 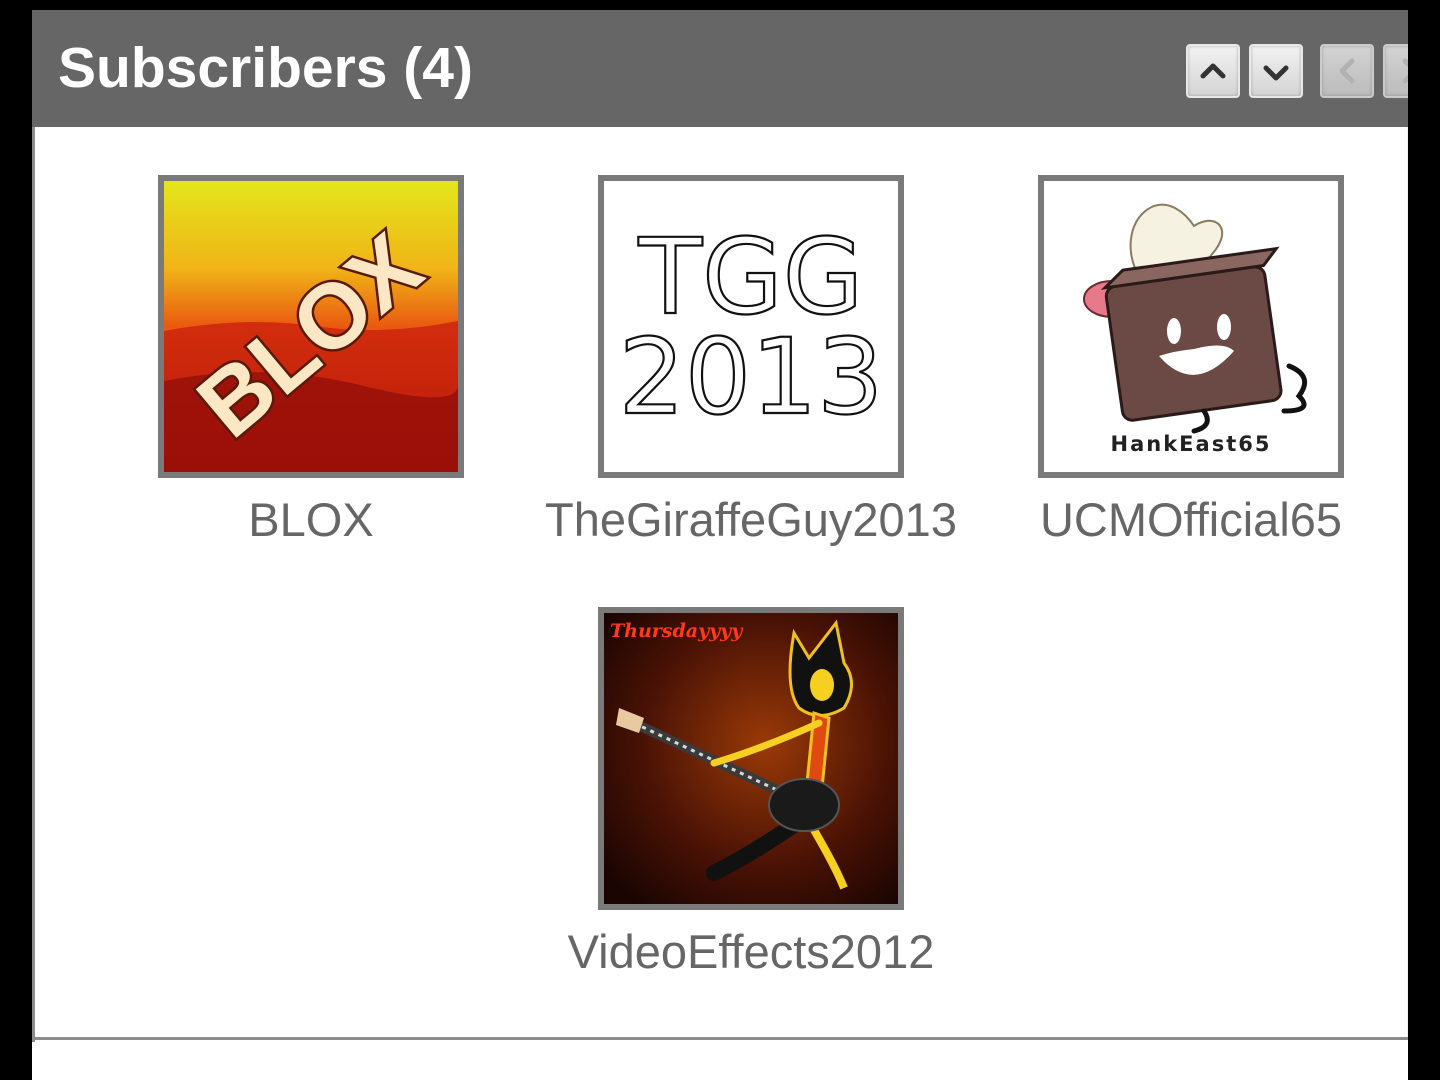 What do you see at coordinates (751, 377) in the screenshot?
I see `tgg-logo-line2: 2013` at bounding box center [751, 377].